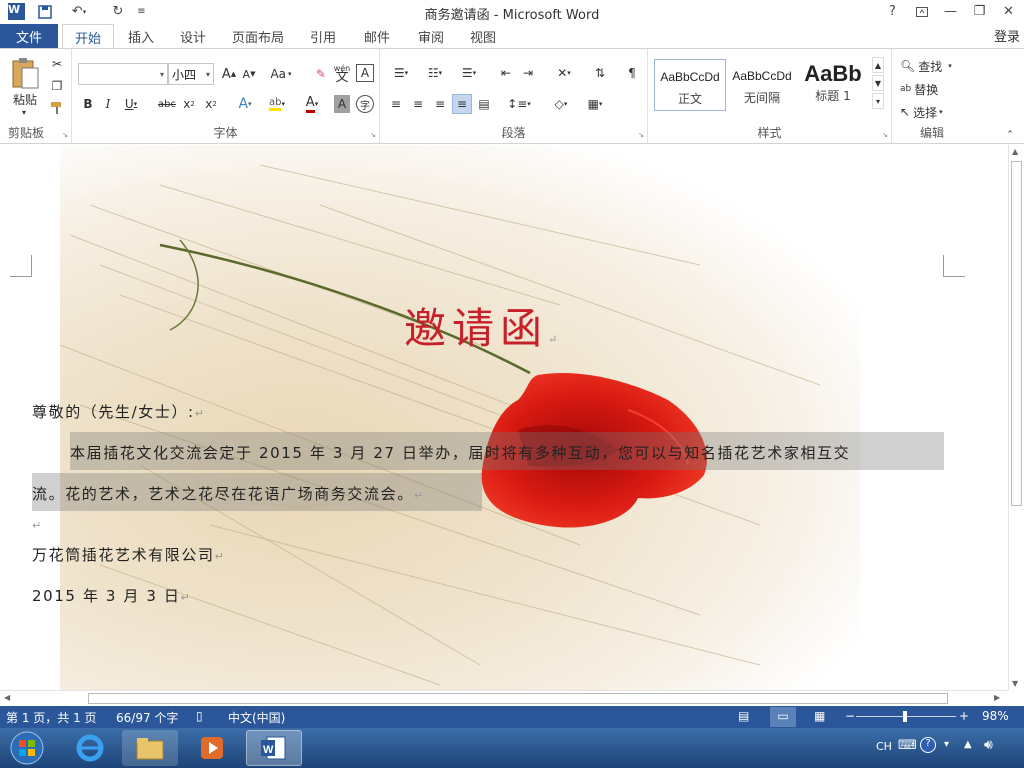  Describe the element at coordinates (819, 716) in the screenshot. I see `web-layout-icon: ▦` at that location.